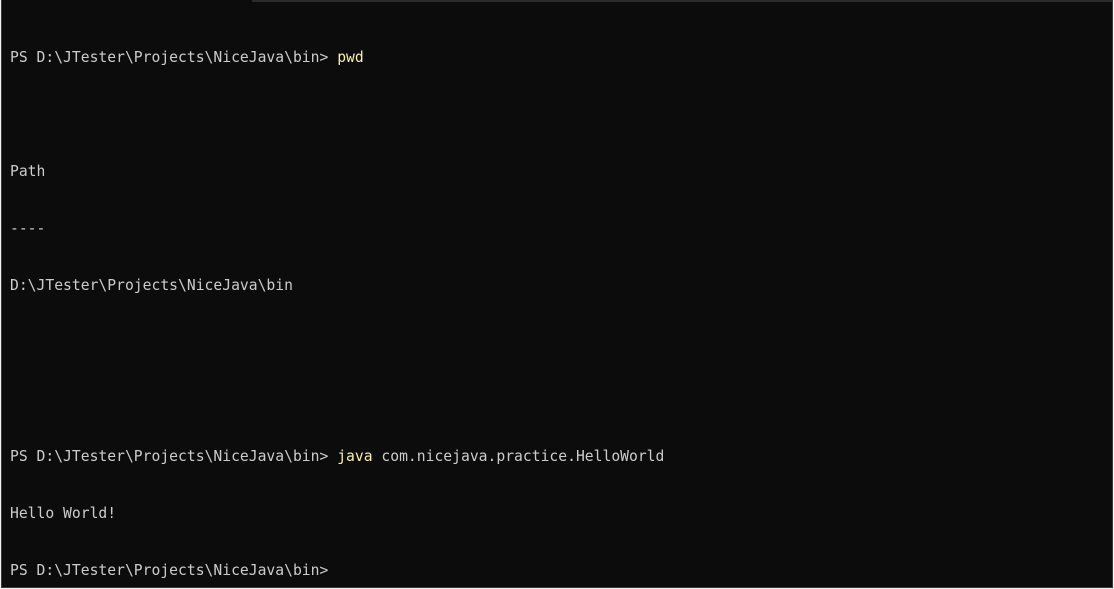 This screenshot has width=1114, height=589. What do you see at coordinates (682, 1) in the screenshot?
I see `tab-strip-edge` at bounding box center [682, 1].